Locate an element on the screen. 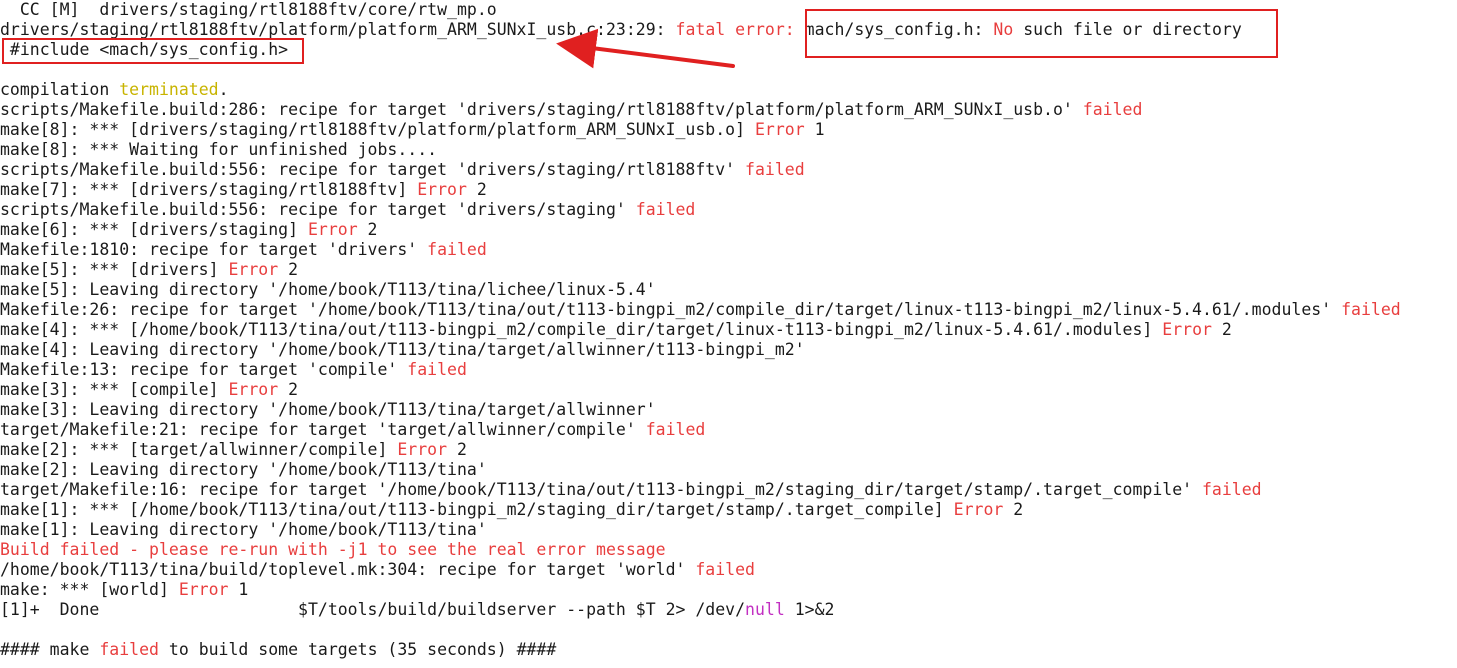  terminal-line: make: *** [world] Error 1 is located at coordinates (728, 590).